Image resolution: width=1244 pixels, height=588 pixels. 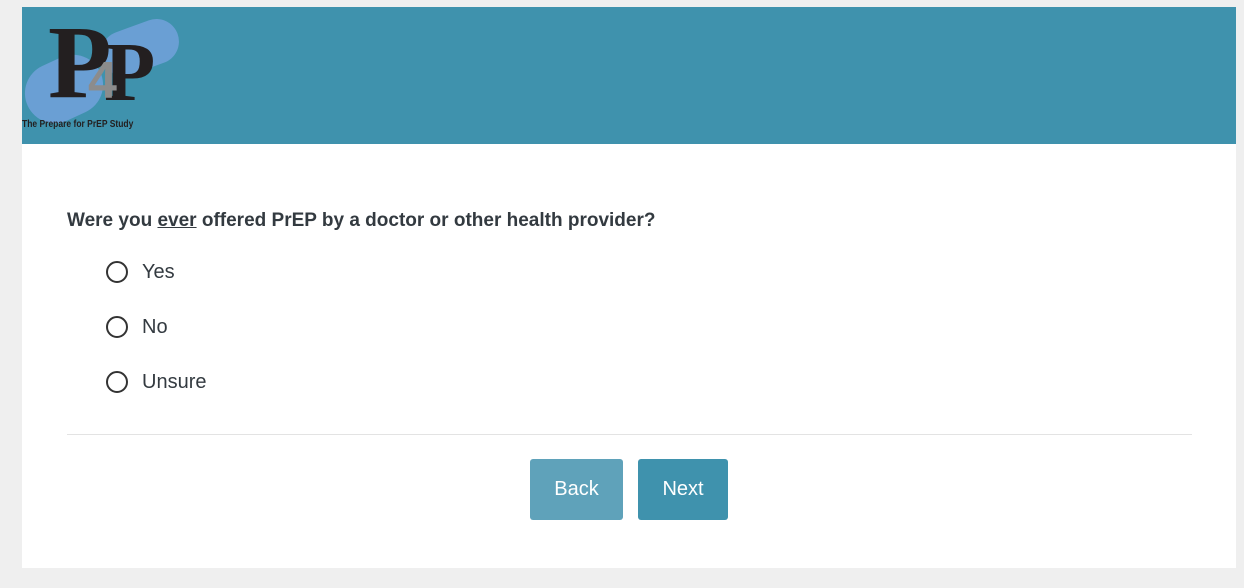 I want to click on divider, so click(x=629, y=434).